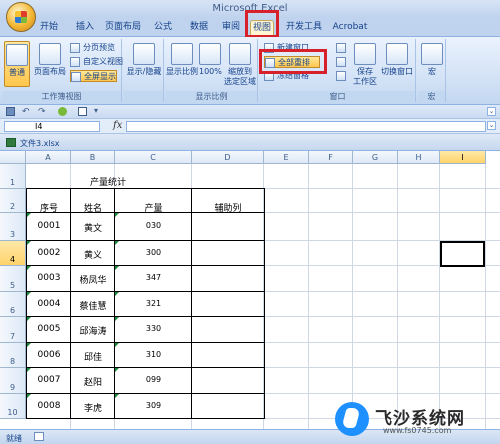 The image size is (500, 444). Describe the element at coordinates (365, 64) in the screenshot. I see `save-workspace-button: 保存 工作区` at that location.